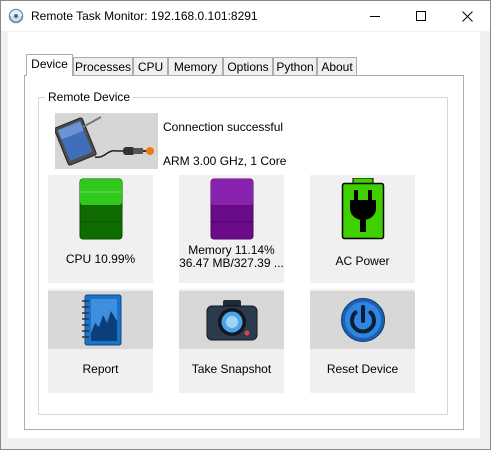 The height and width of the screenshot is (450, 491). I want to click on power-label: AC Power, so click(362, 261).